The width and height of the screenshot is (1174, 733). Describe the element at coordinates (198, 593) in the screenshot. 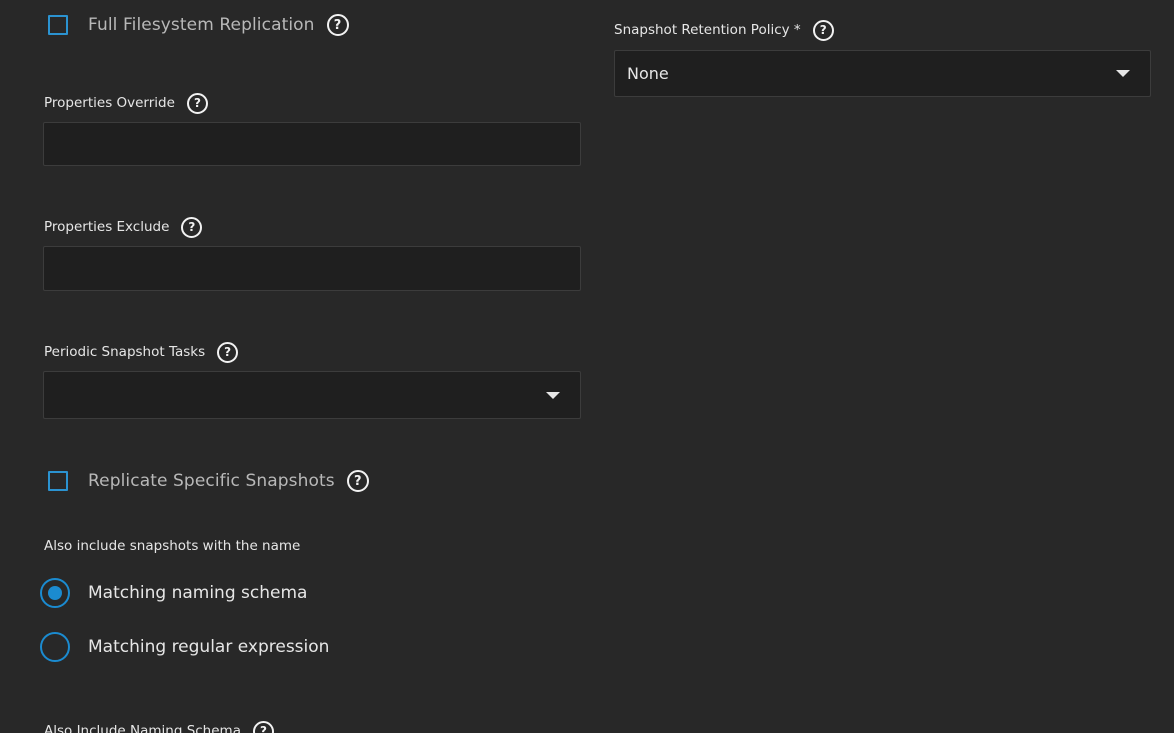

I see `radio-label: Matching naming schema` at that location.